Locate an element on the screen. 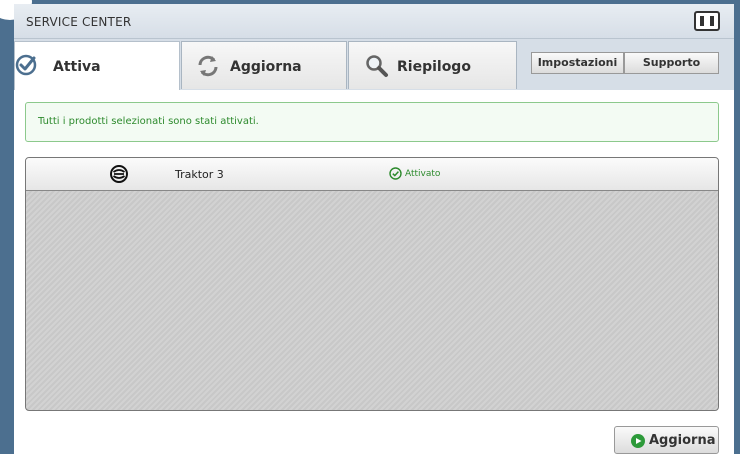  check-badge-icon is located at coordinates (26, 65).